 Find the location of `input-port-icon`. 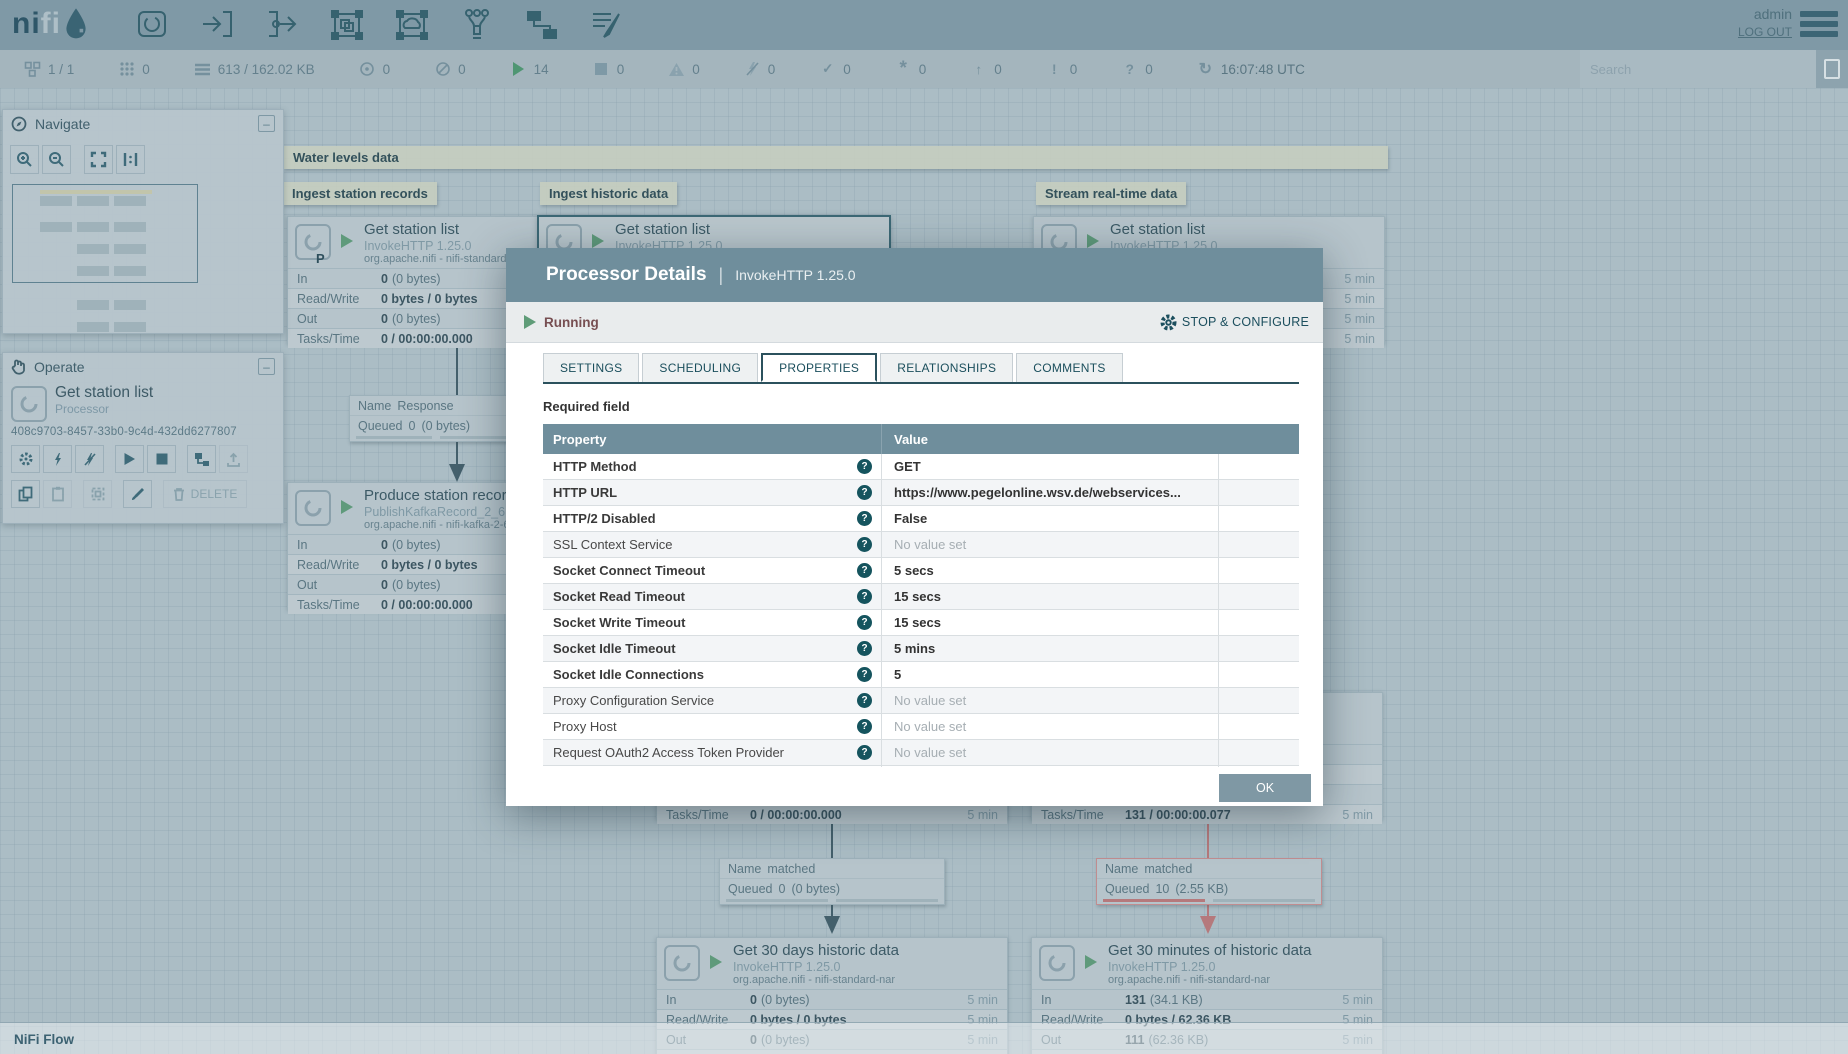

input-port-icon is located at coordinates (217, 25).